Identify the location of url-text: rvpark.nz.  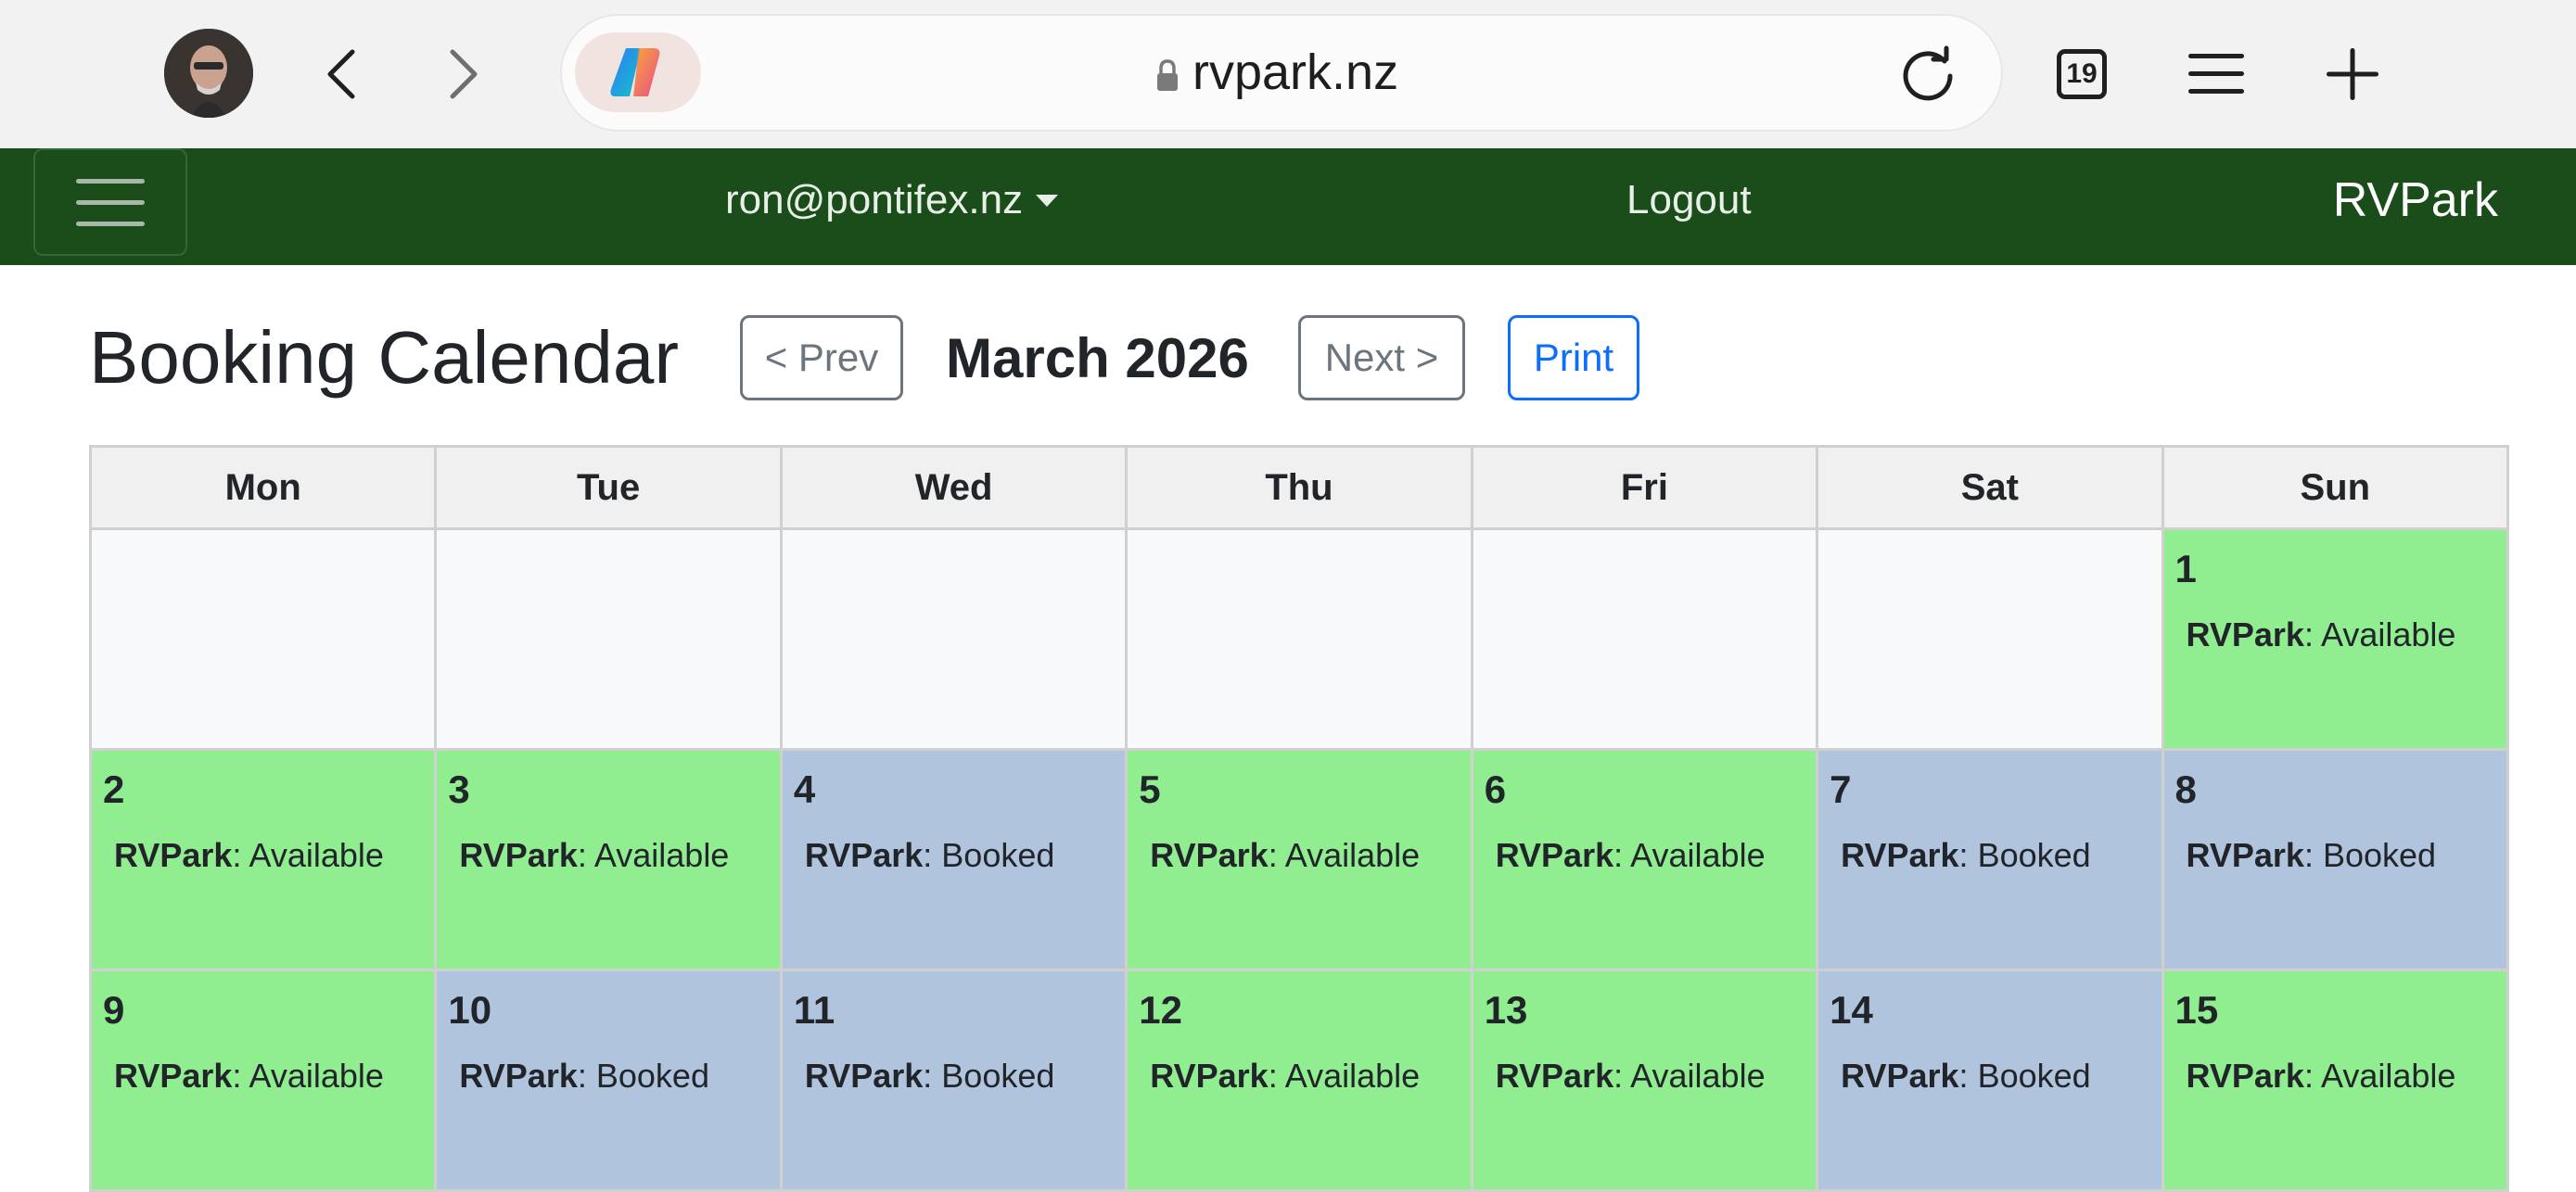
(1295, 72).